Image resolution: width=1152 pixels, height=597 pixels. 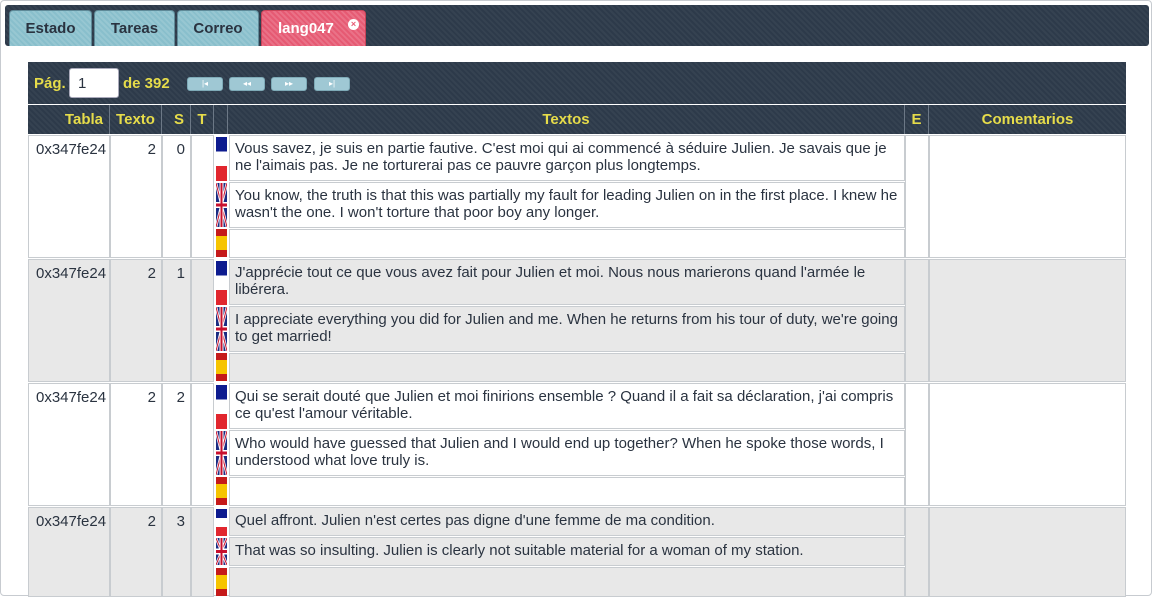 What do you see at coordinates (218, 28) in the screenshot?
I see `tab-correo: Correo` at bounding box center [218, 28].